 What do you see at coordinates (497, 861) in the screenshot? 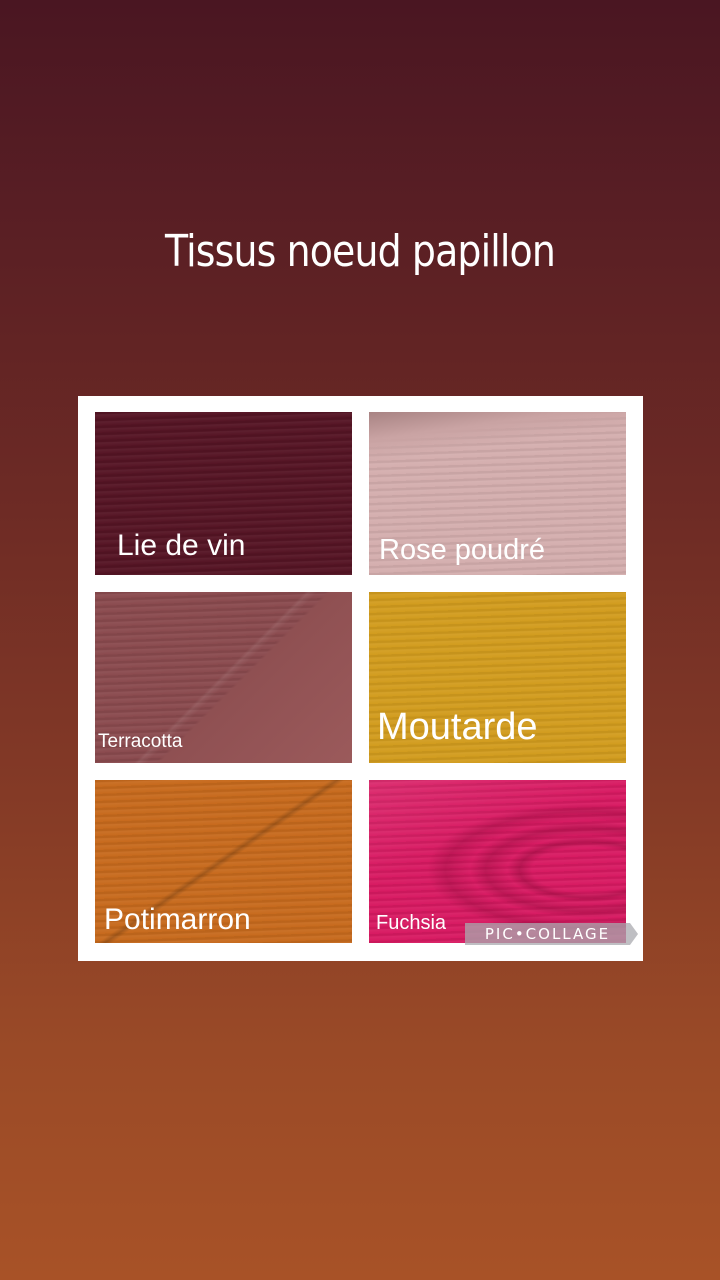
I see `swatch-fuchsia: Fuchsia` at bounding box center [497, 861].